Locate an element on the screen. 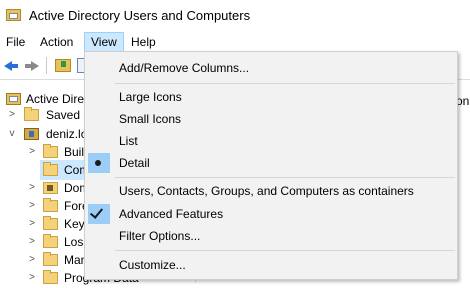  tree-item-label: Buil is located at coordinates (74, 152).